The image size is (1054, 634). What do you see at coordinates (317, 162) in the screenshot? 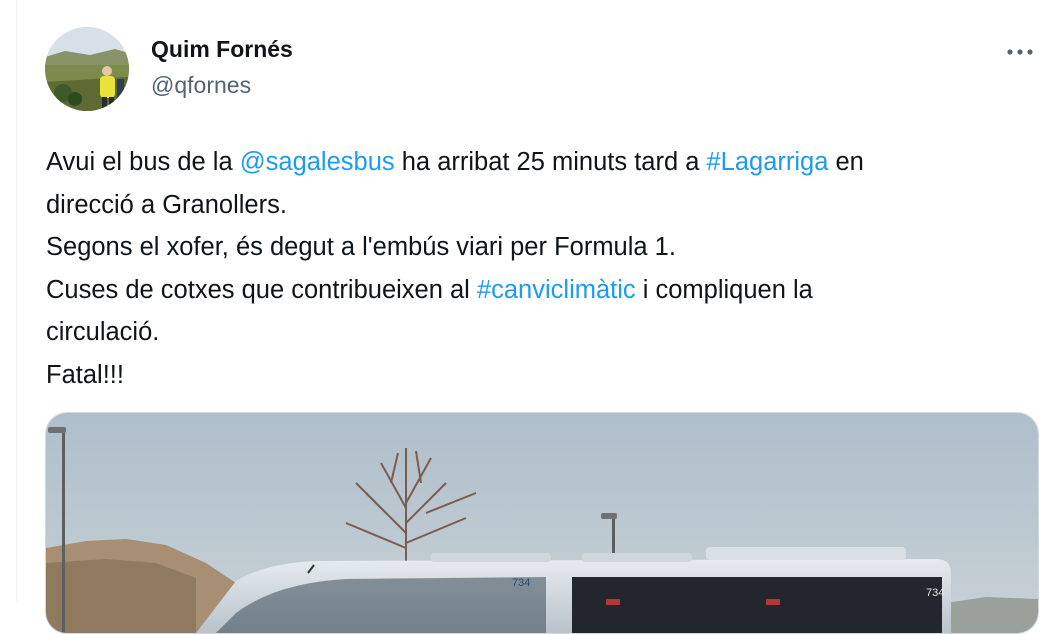
I see `mention-link: @sagalesbus` at bounding box center [317, 162].